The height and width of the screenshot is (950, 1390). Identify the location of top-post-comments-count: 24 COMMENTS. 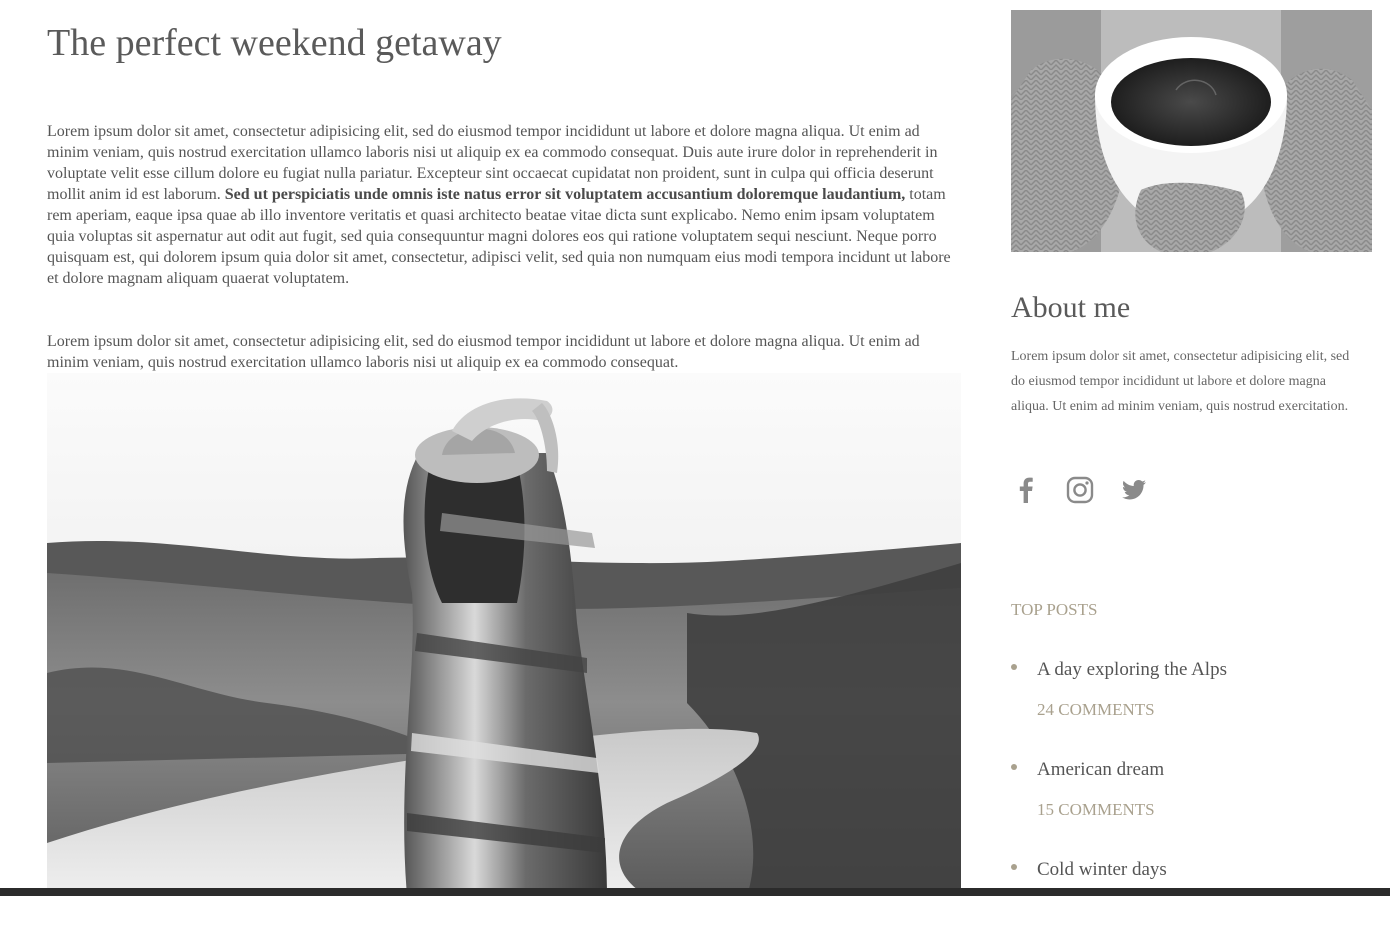
(1204, 710).